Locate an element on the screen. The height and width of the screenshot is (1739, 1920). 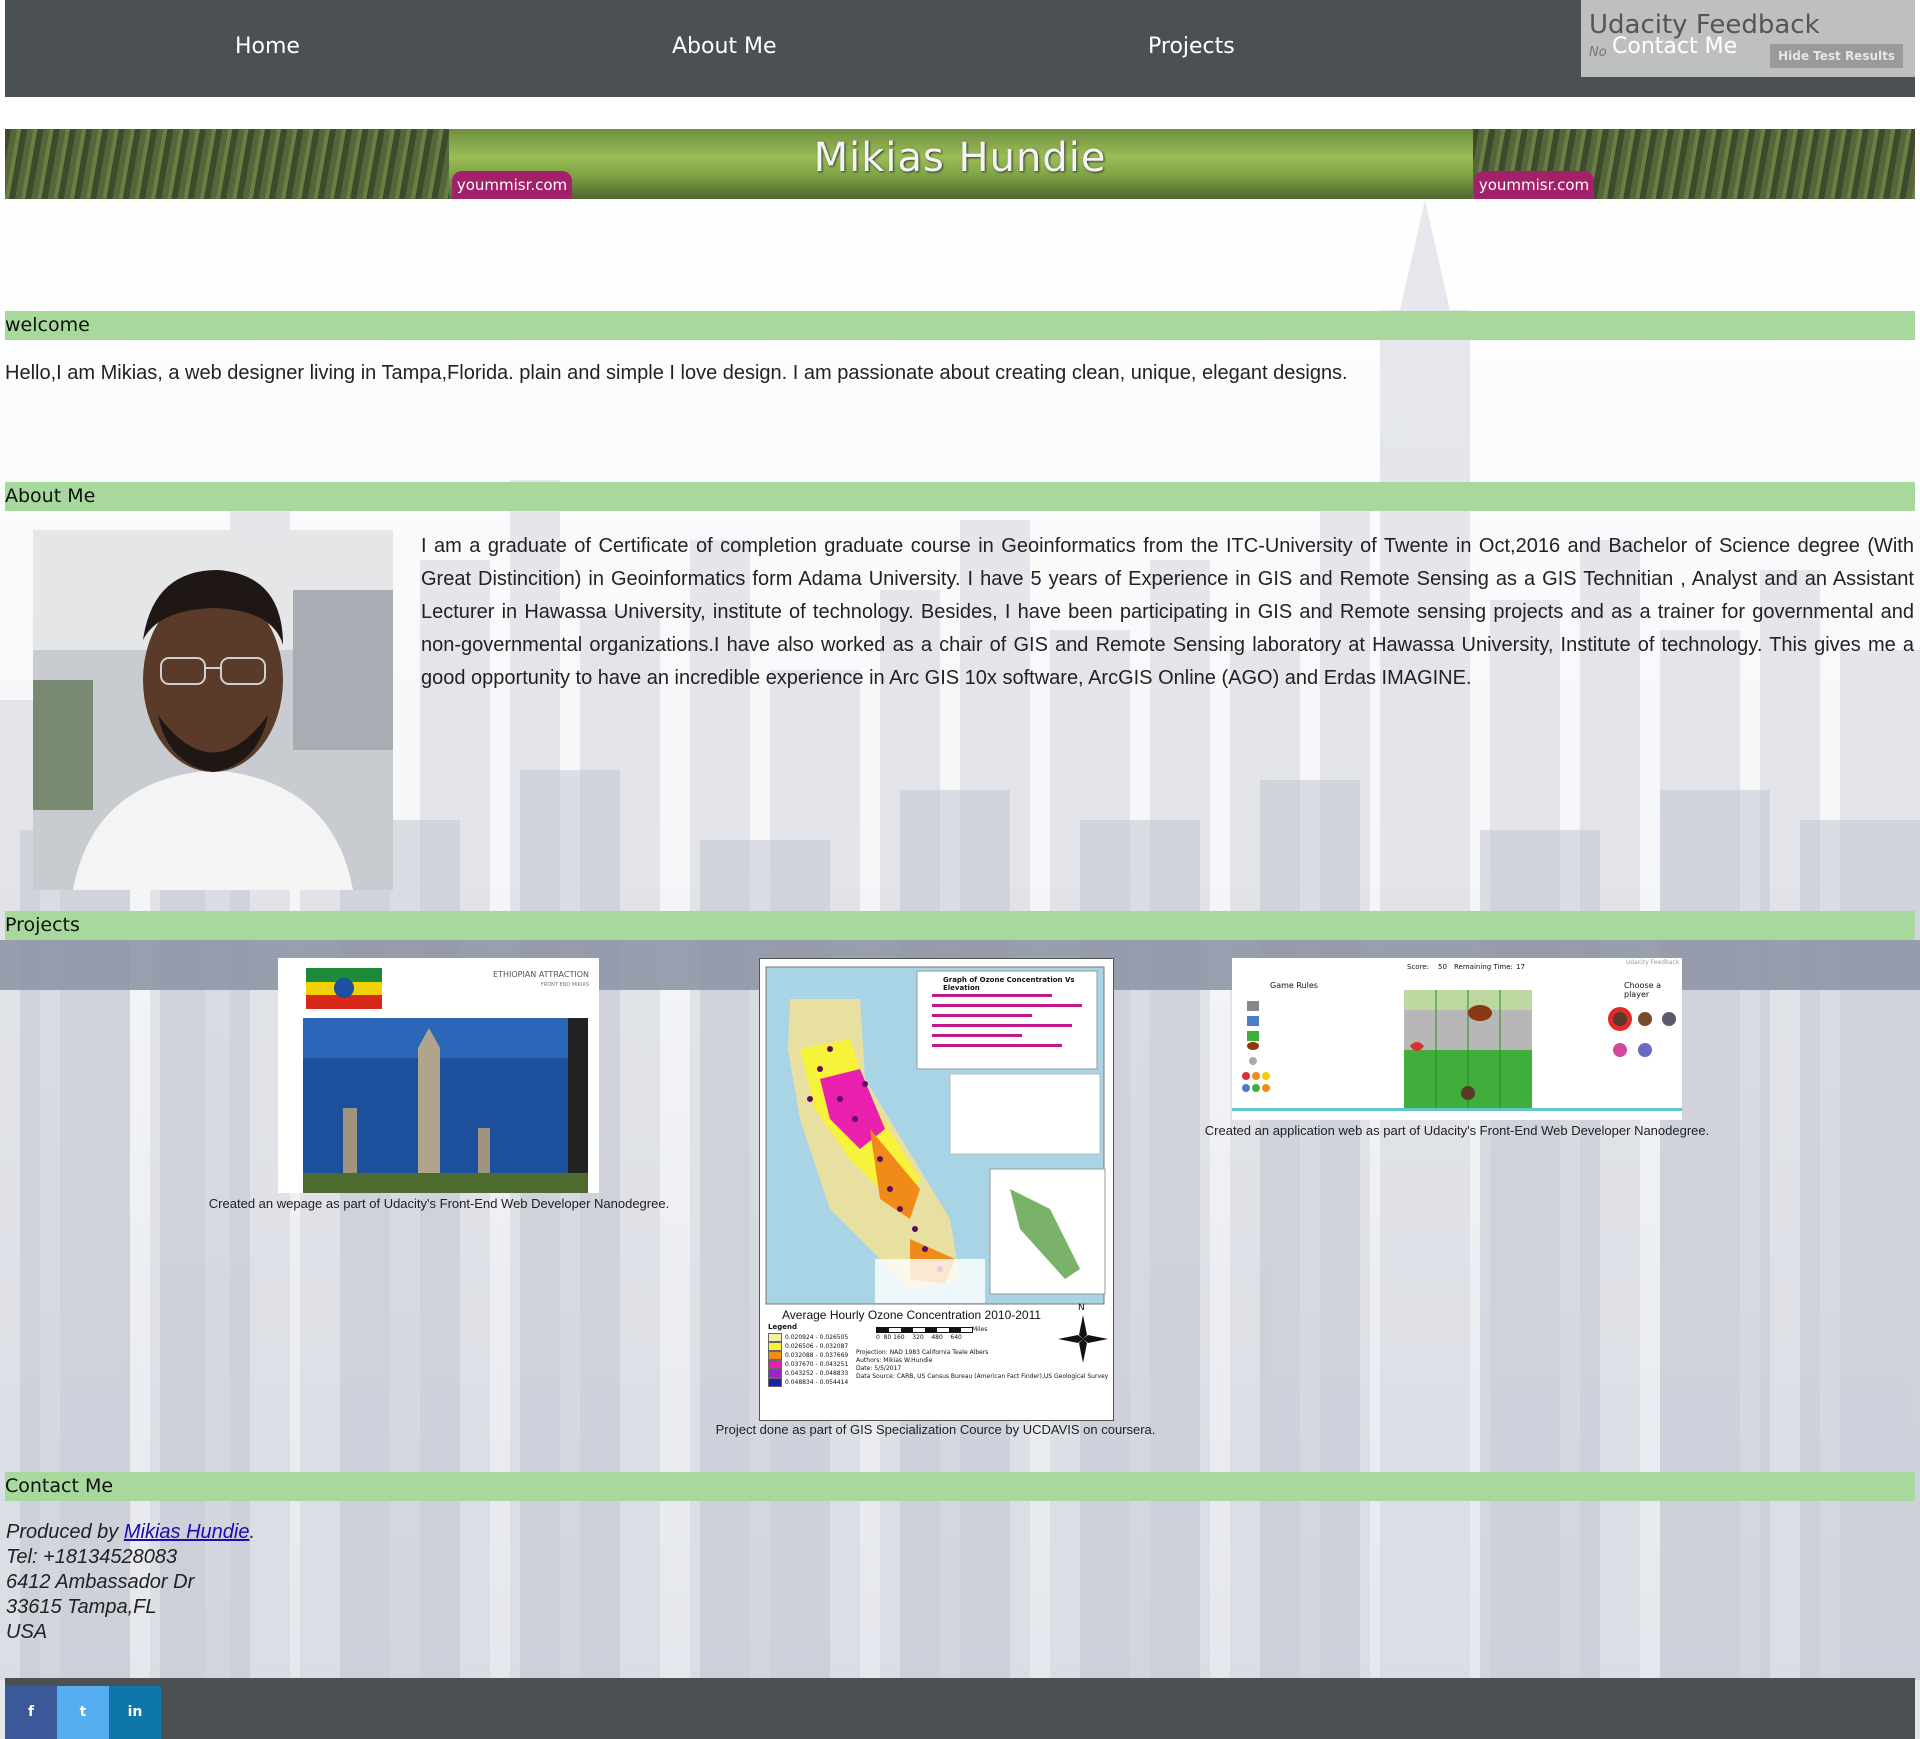
ozone-legend-item: 0.020924 - 0.026505 is located at coordinates (808, 1337).